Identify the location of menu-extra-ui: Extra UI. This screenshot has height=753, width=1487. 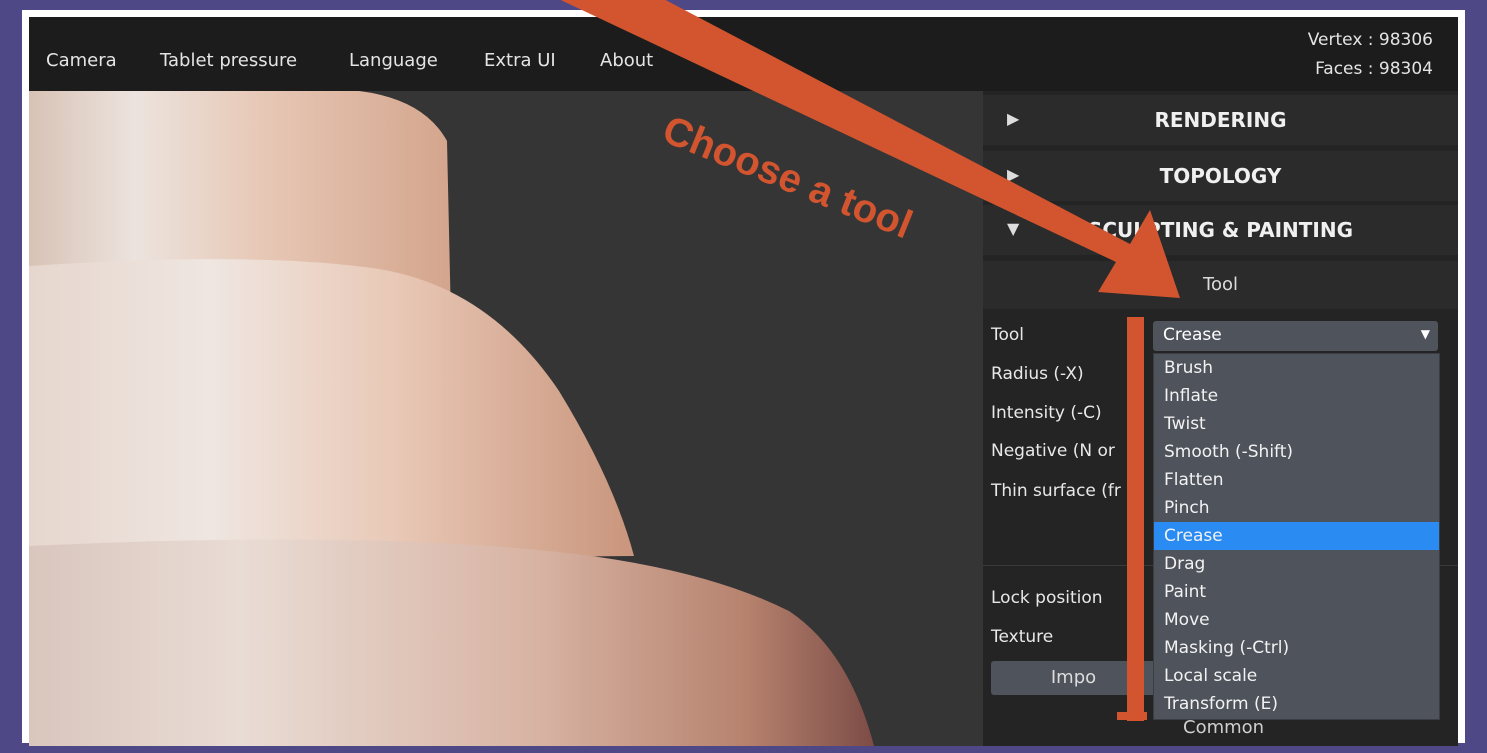
(520, 54).